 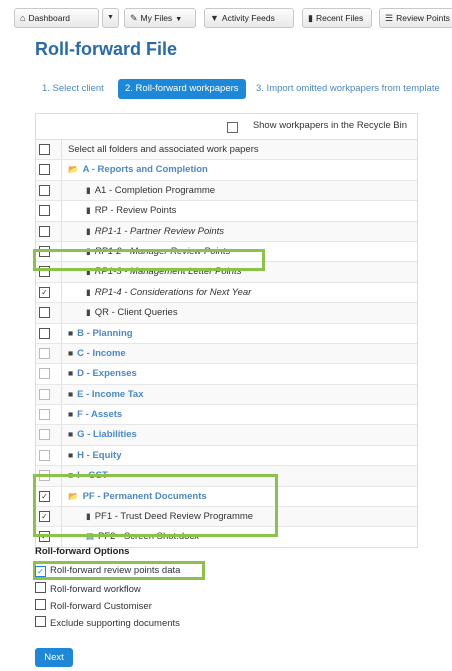 I want to click on file-label: PF1 - Trust Deed Review Programme, so click(x=174, y=517).